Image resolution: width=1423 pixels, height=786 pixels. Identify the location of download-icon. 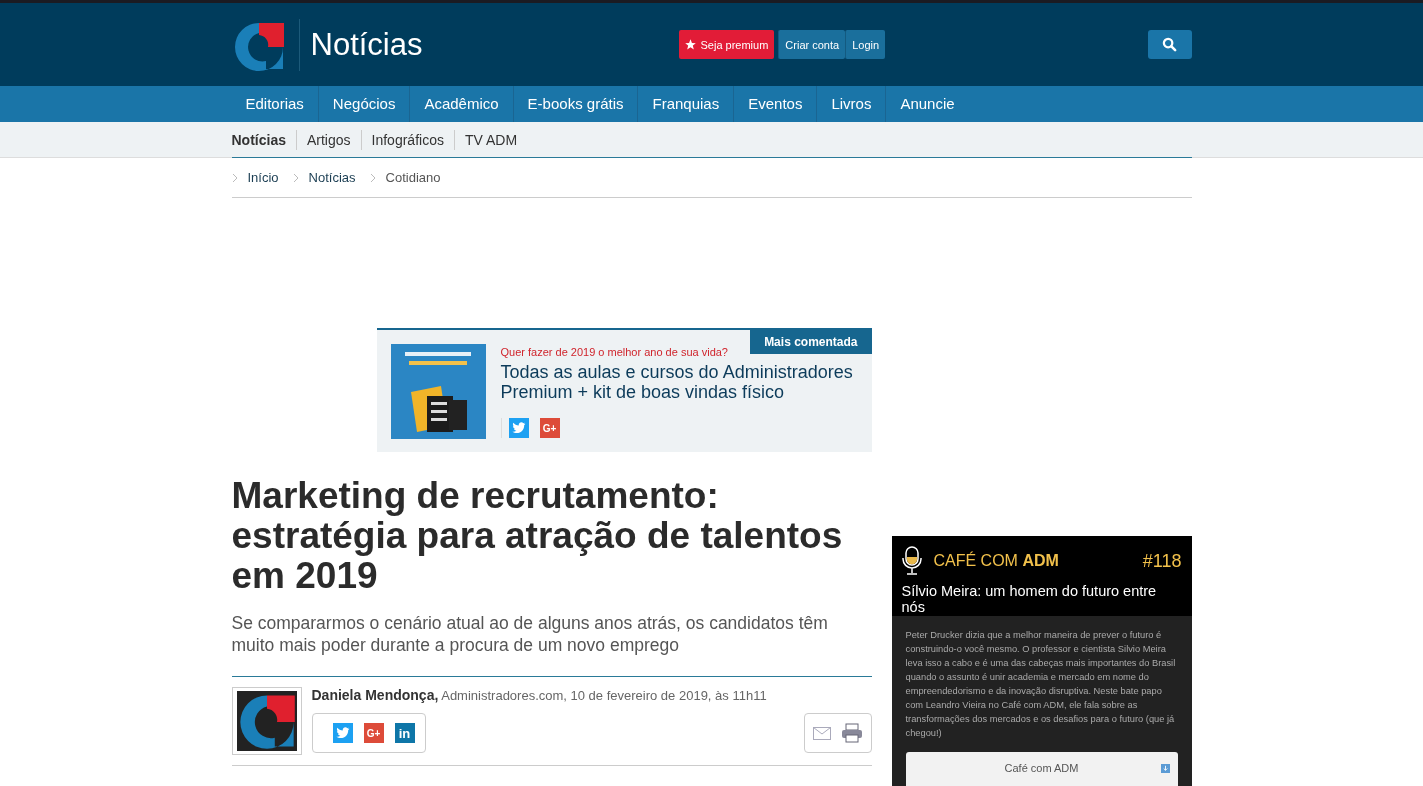
(1165, 768).